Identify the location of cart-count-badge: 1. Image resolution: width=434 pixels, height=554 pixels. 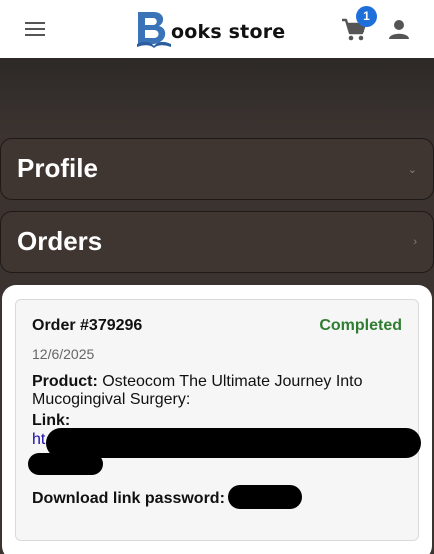
(366, 16).